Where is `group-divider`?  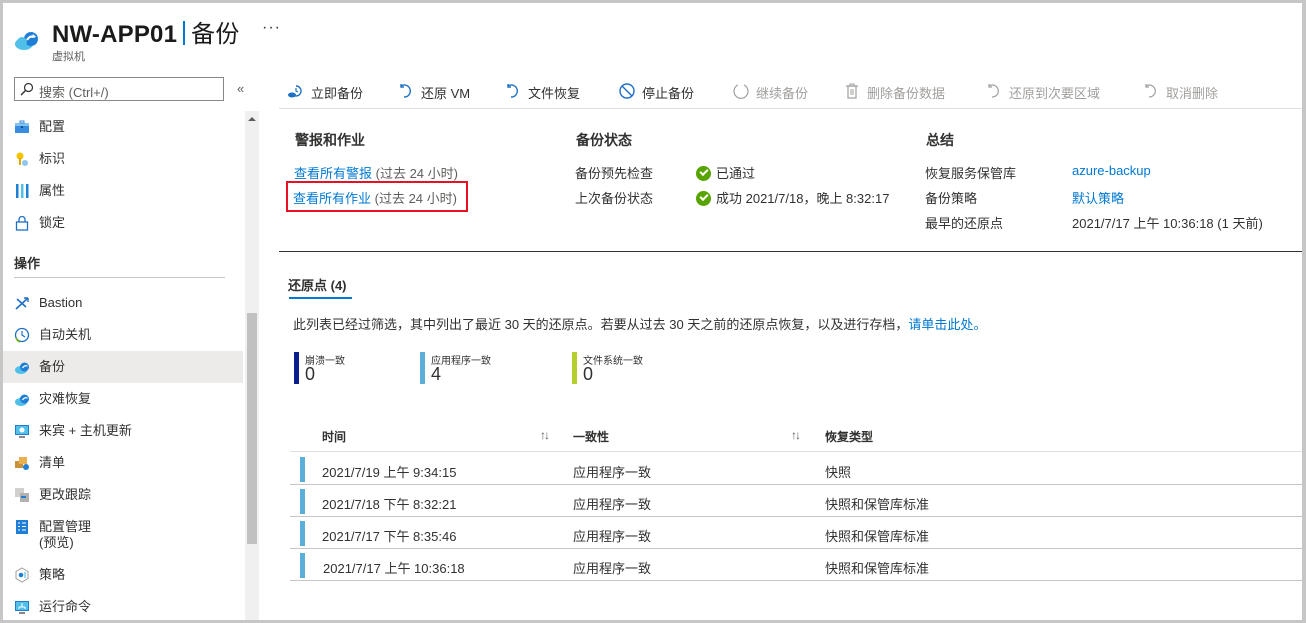
group-divider is located at coordinates (119, 277).